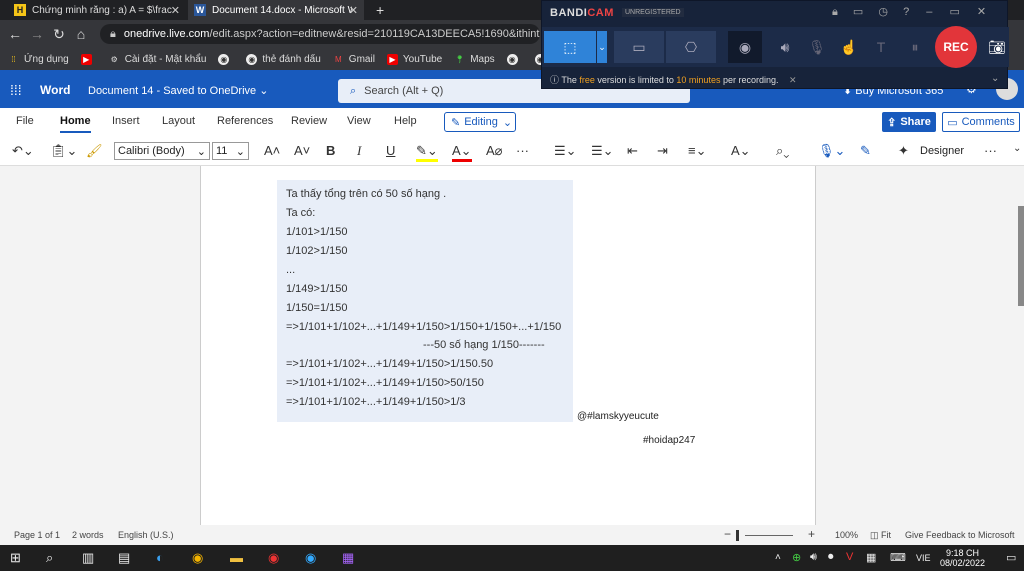  What do you see at coordinates (960, 535) in the screenshot?
I see `feedback-link: Give Feedback to Microsoft` at bounding box center [960, 535].